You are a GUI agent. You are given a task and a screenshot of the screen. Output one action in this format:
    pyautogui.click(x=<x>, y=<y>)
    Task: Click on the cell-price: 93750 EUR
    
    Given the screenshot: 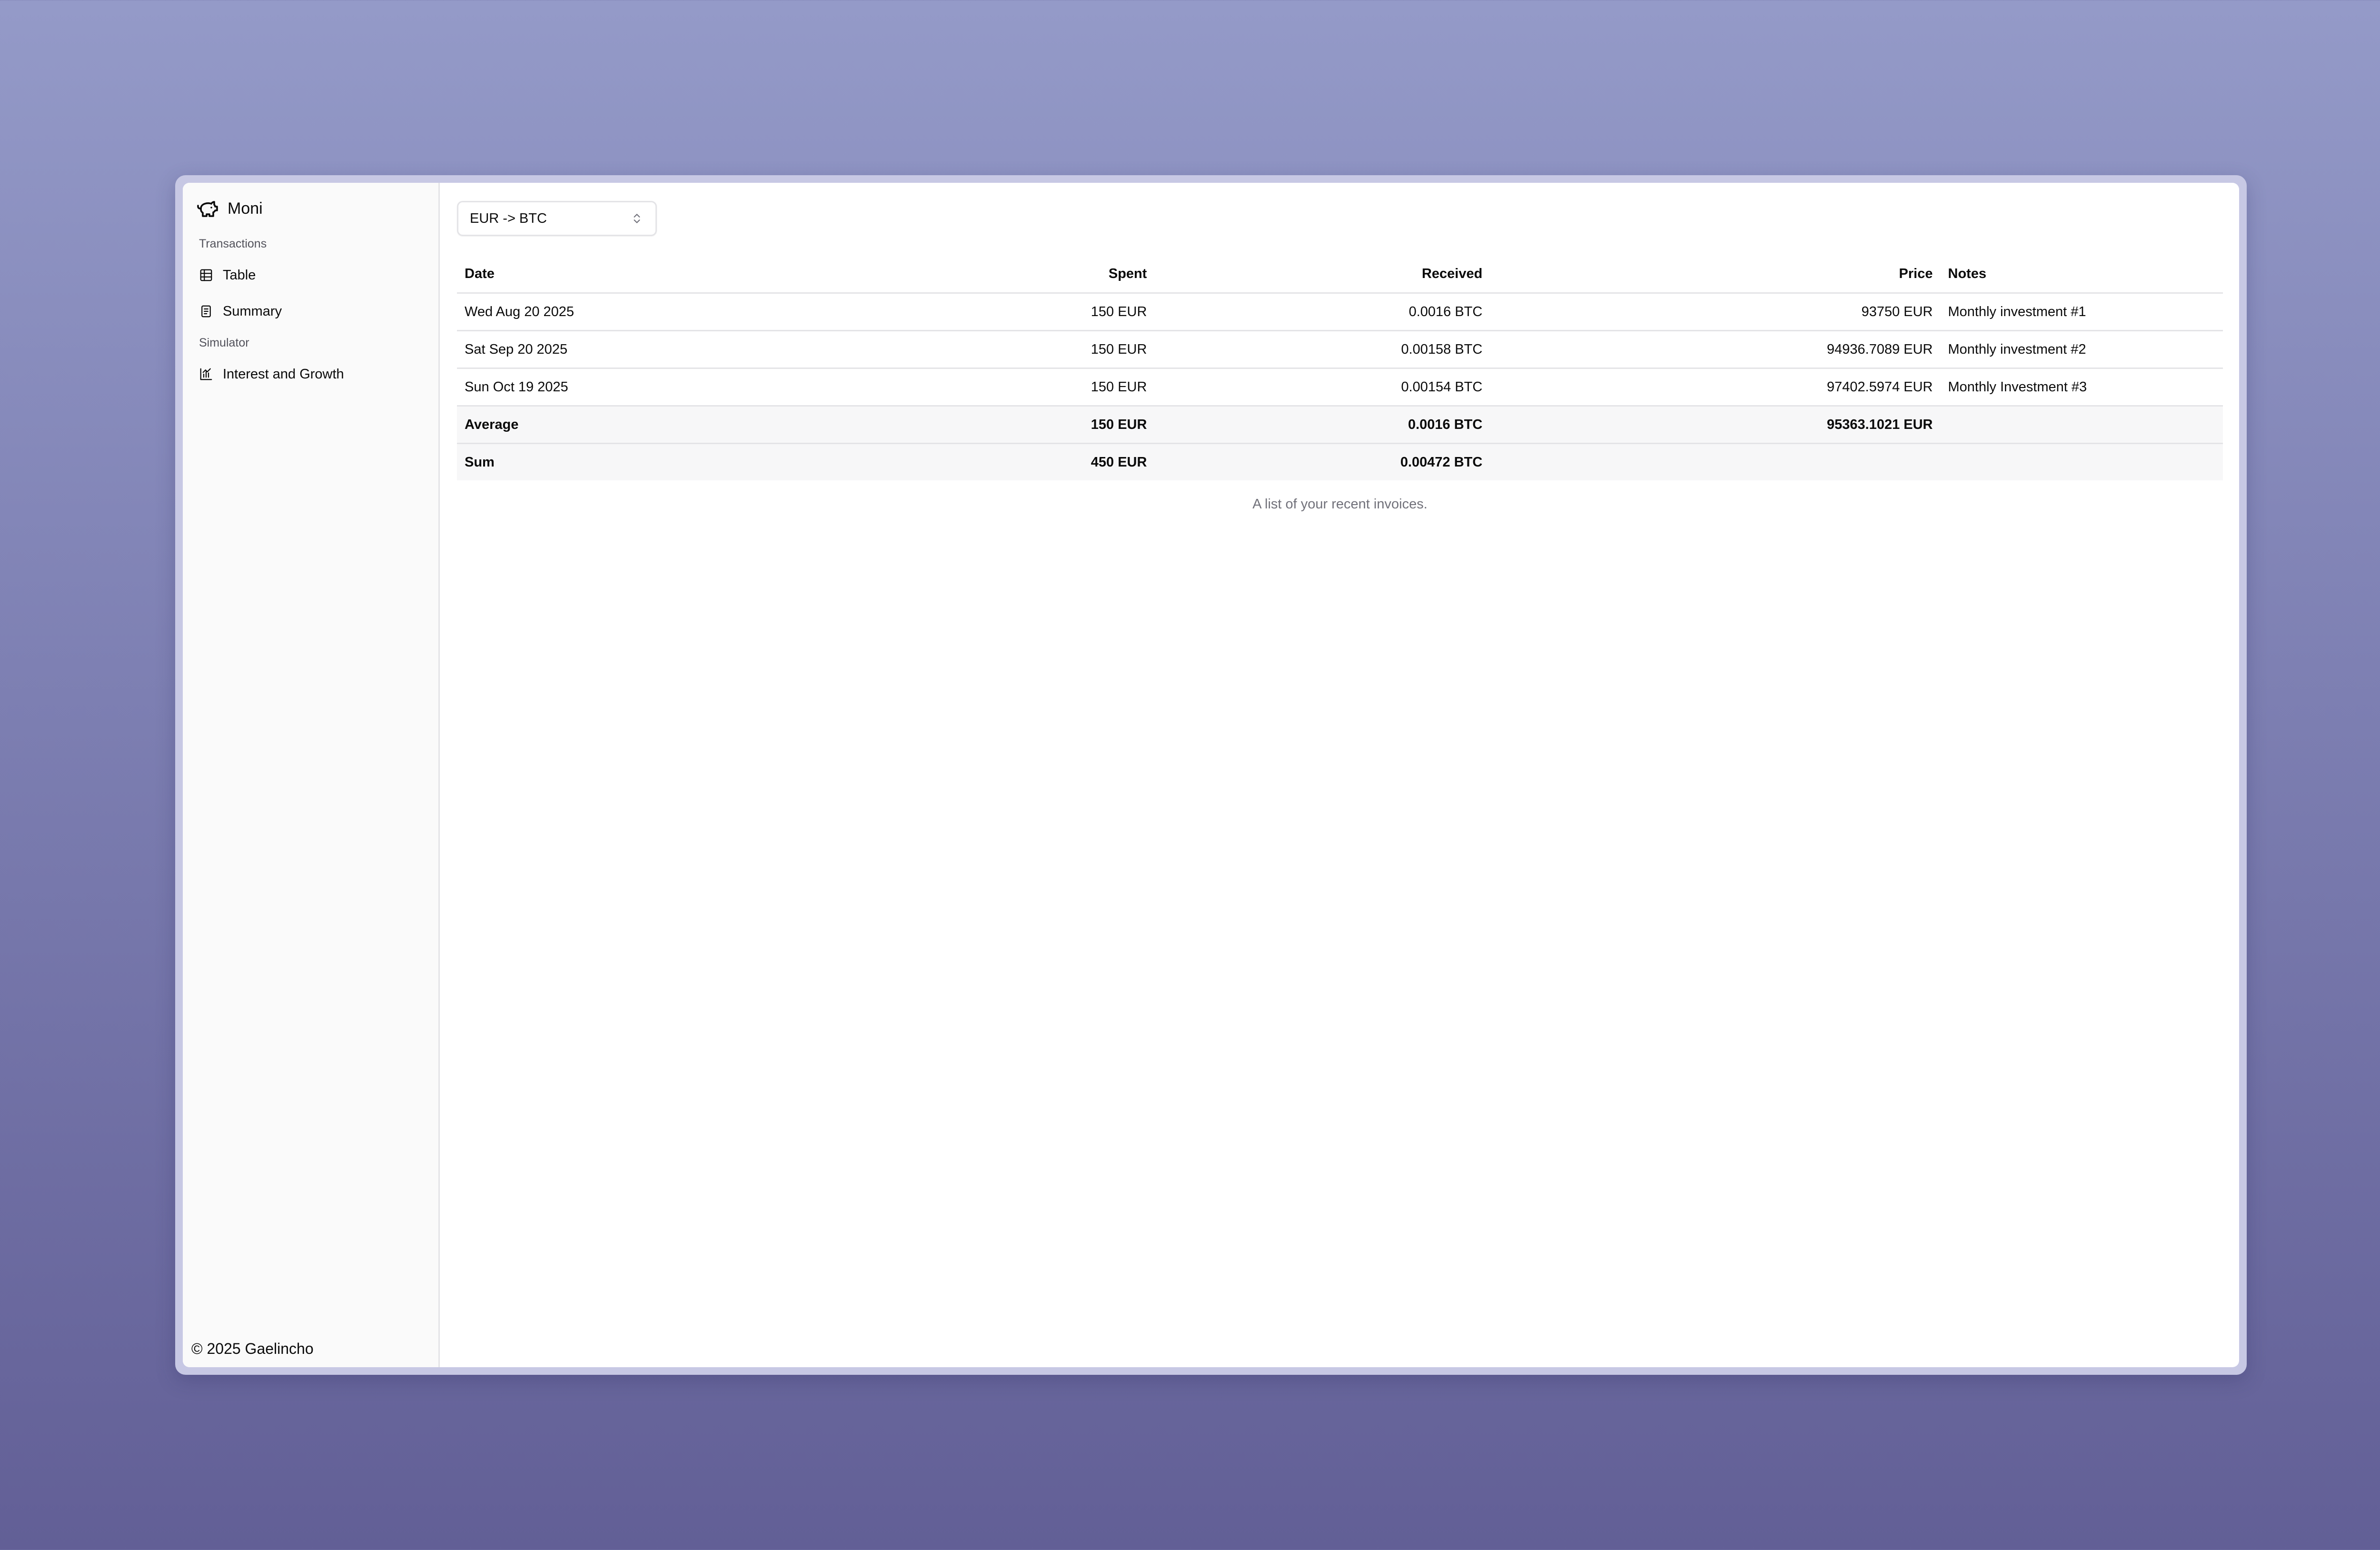 What is the action you would take?
    pyautogui.click(x=1715, y=312)
    